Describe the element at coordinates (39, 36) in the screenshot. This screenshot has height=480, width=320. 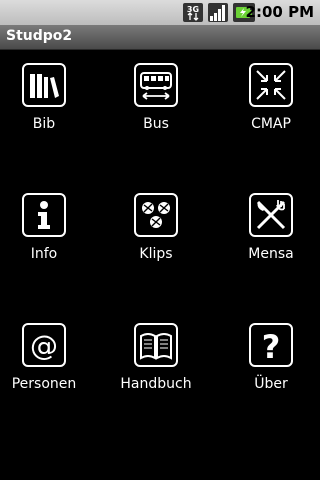
I see `app-title: Studpo2` at that location.